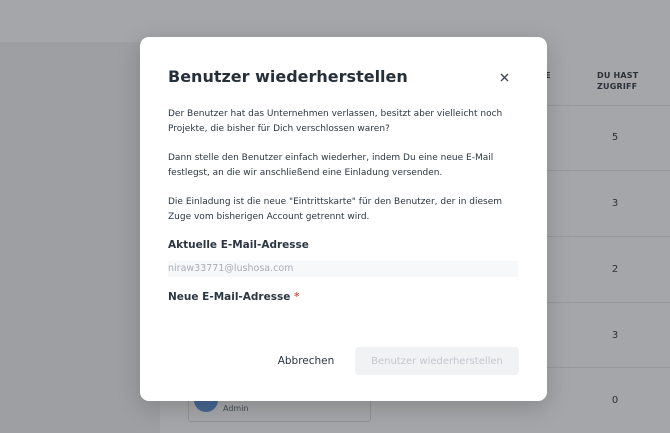 The height and width of the screenshot is (433, 670). I want to click on close-button, so click(504, 77).